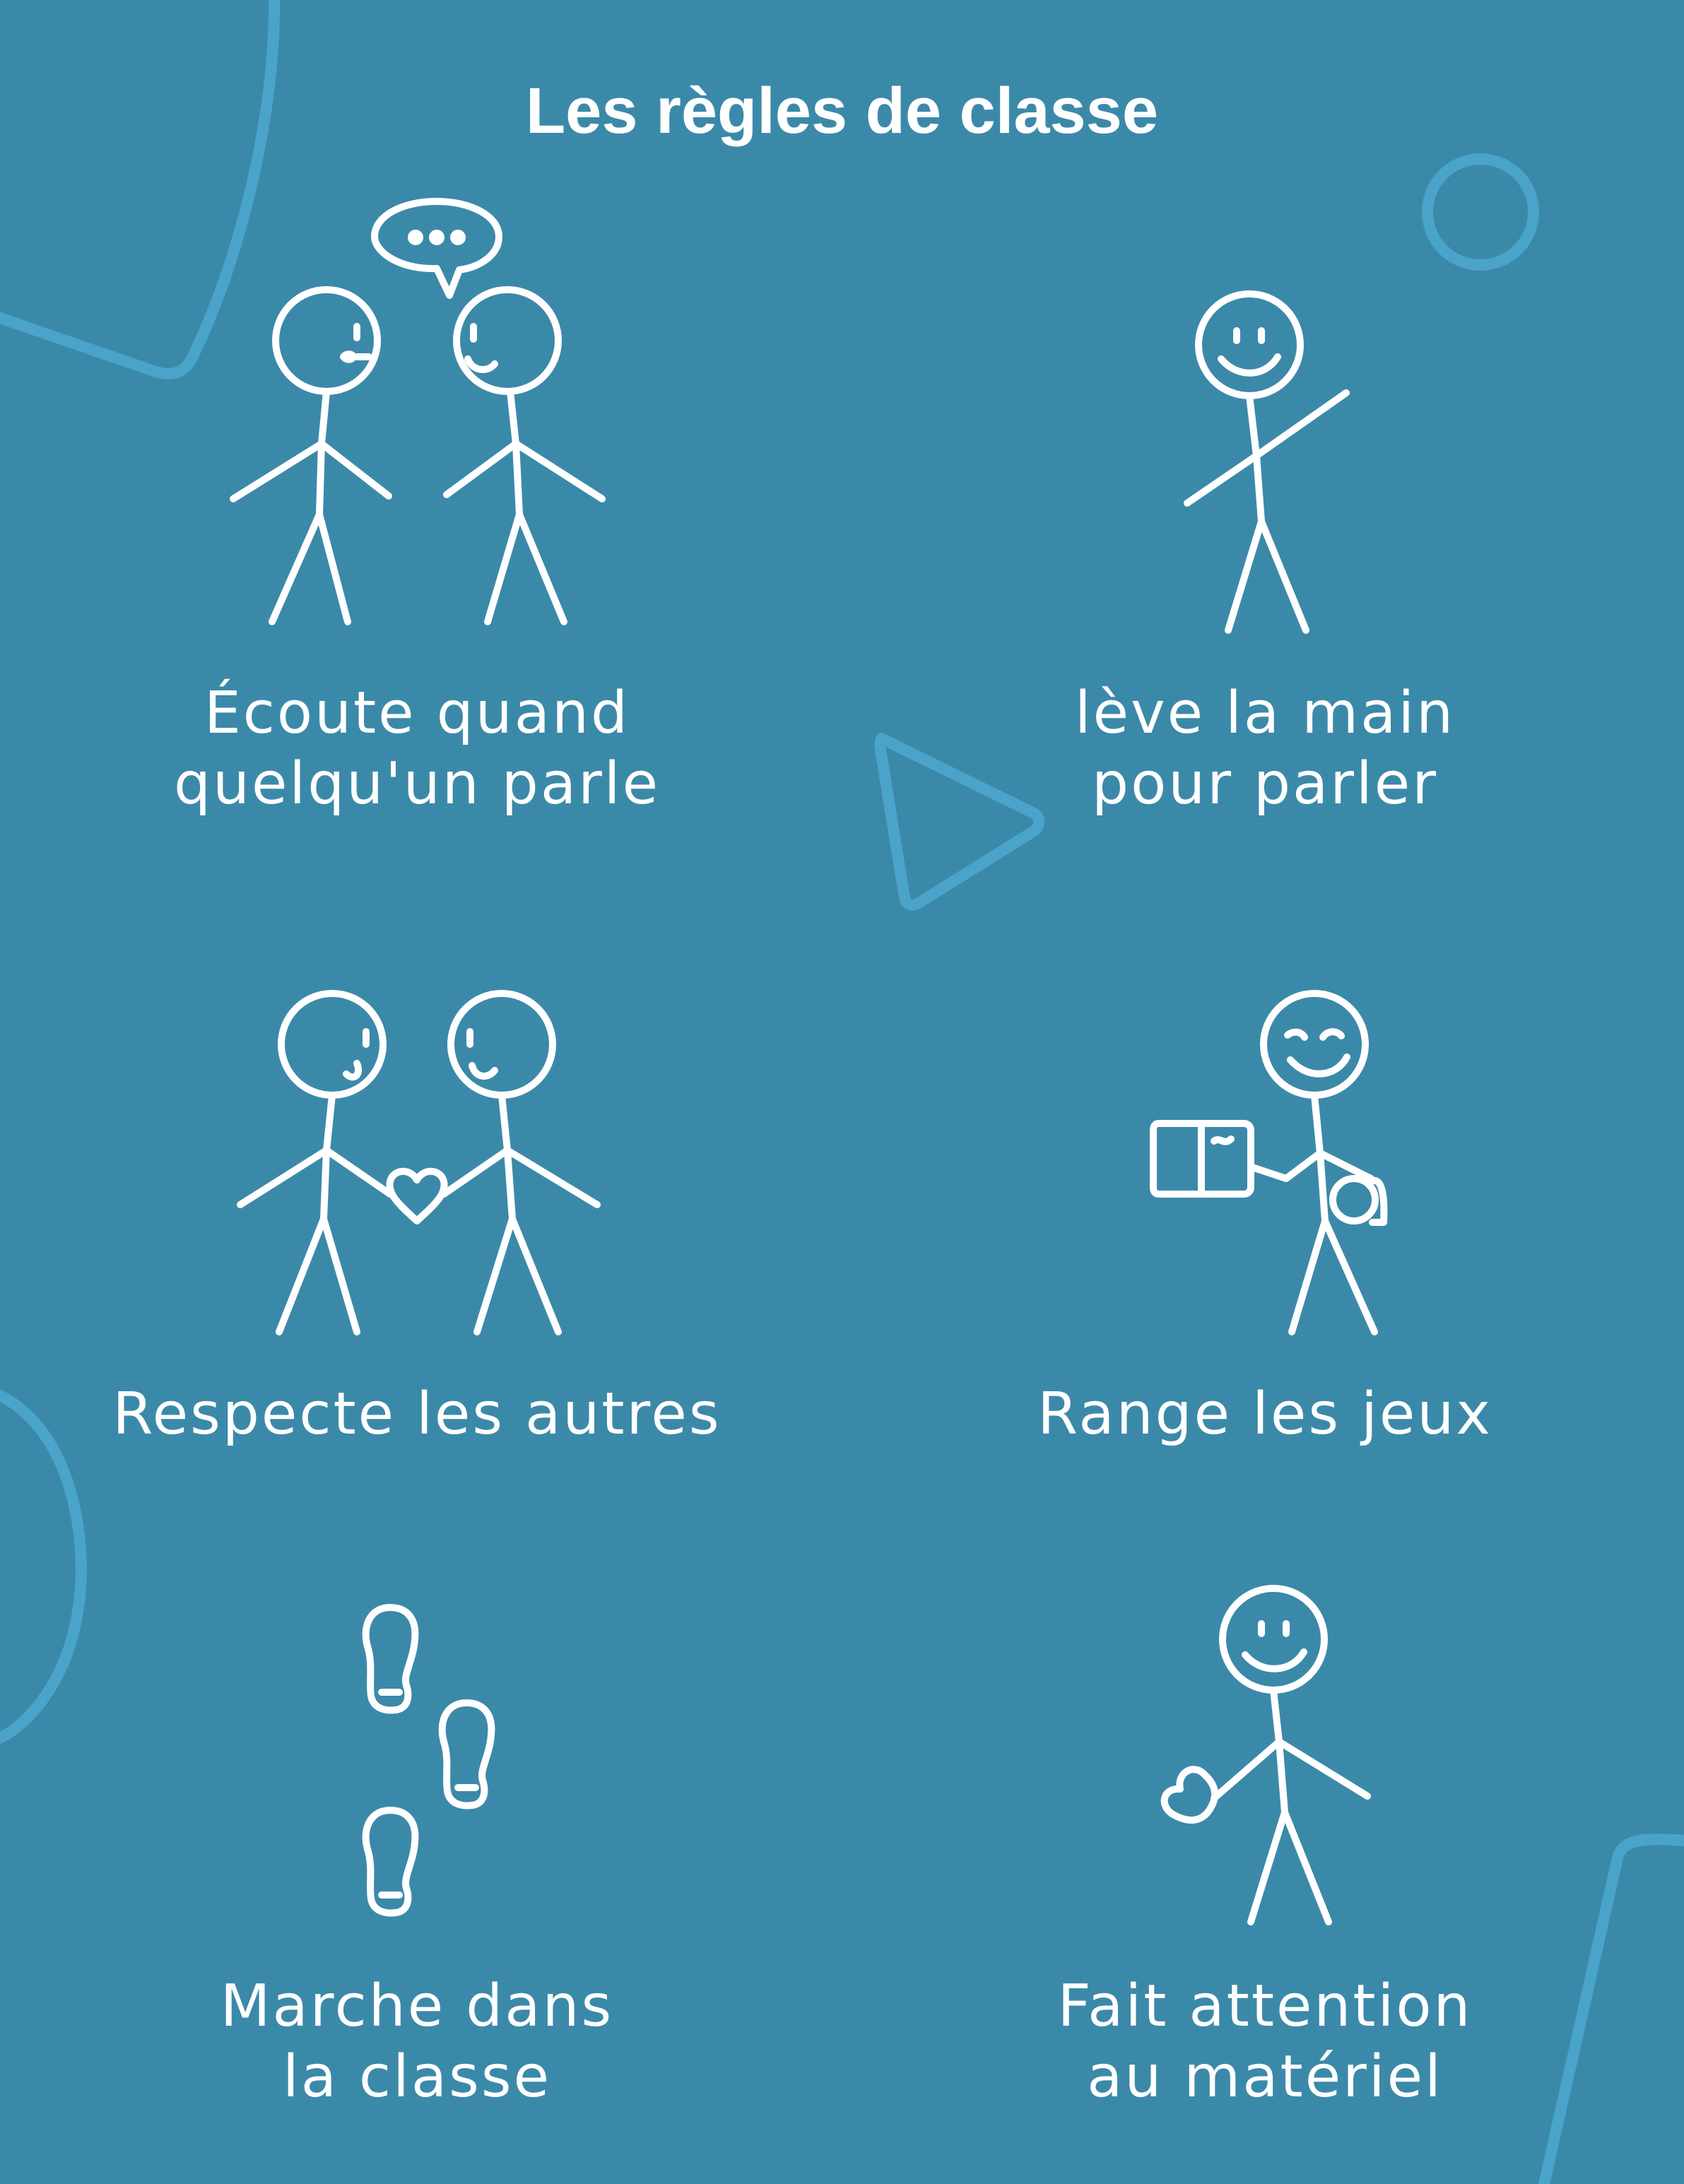 This screenshot has width=1684, height=2184. I want to click on two-people-heart-icon, so click(419, 1162).